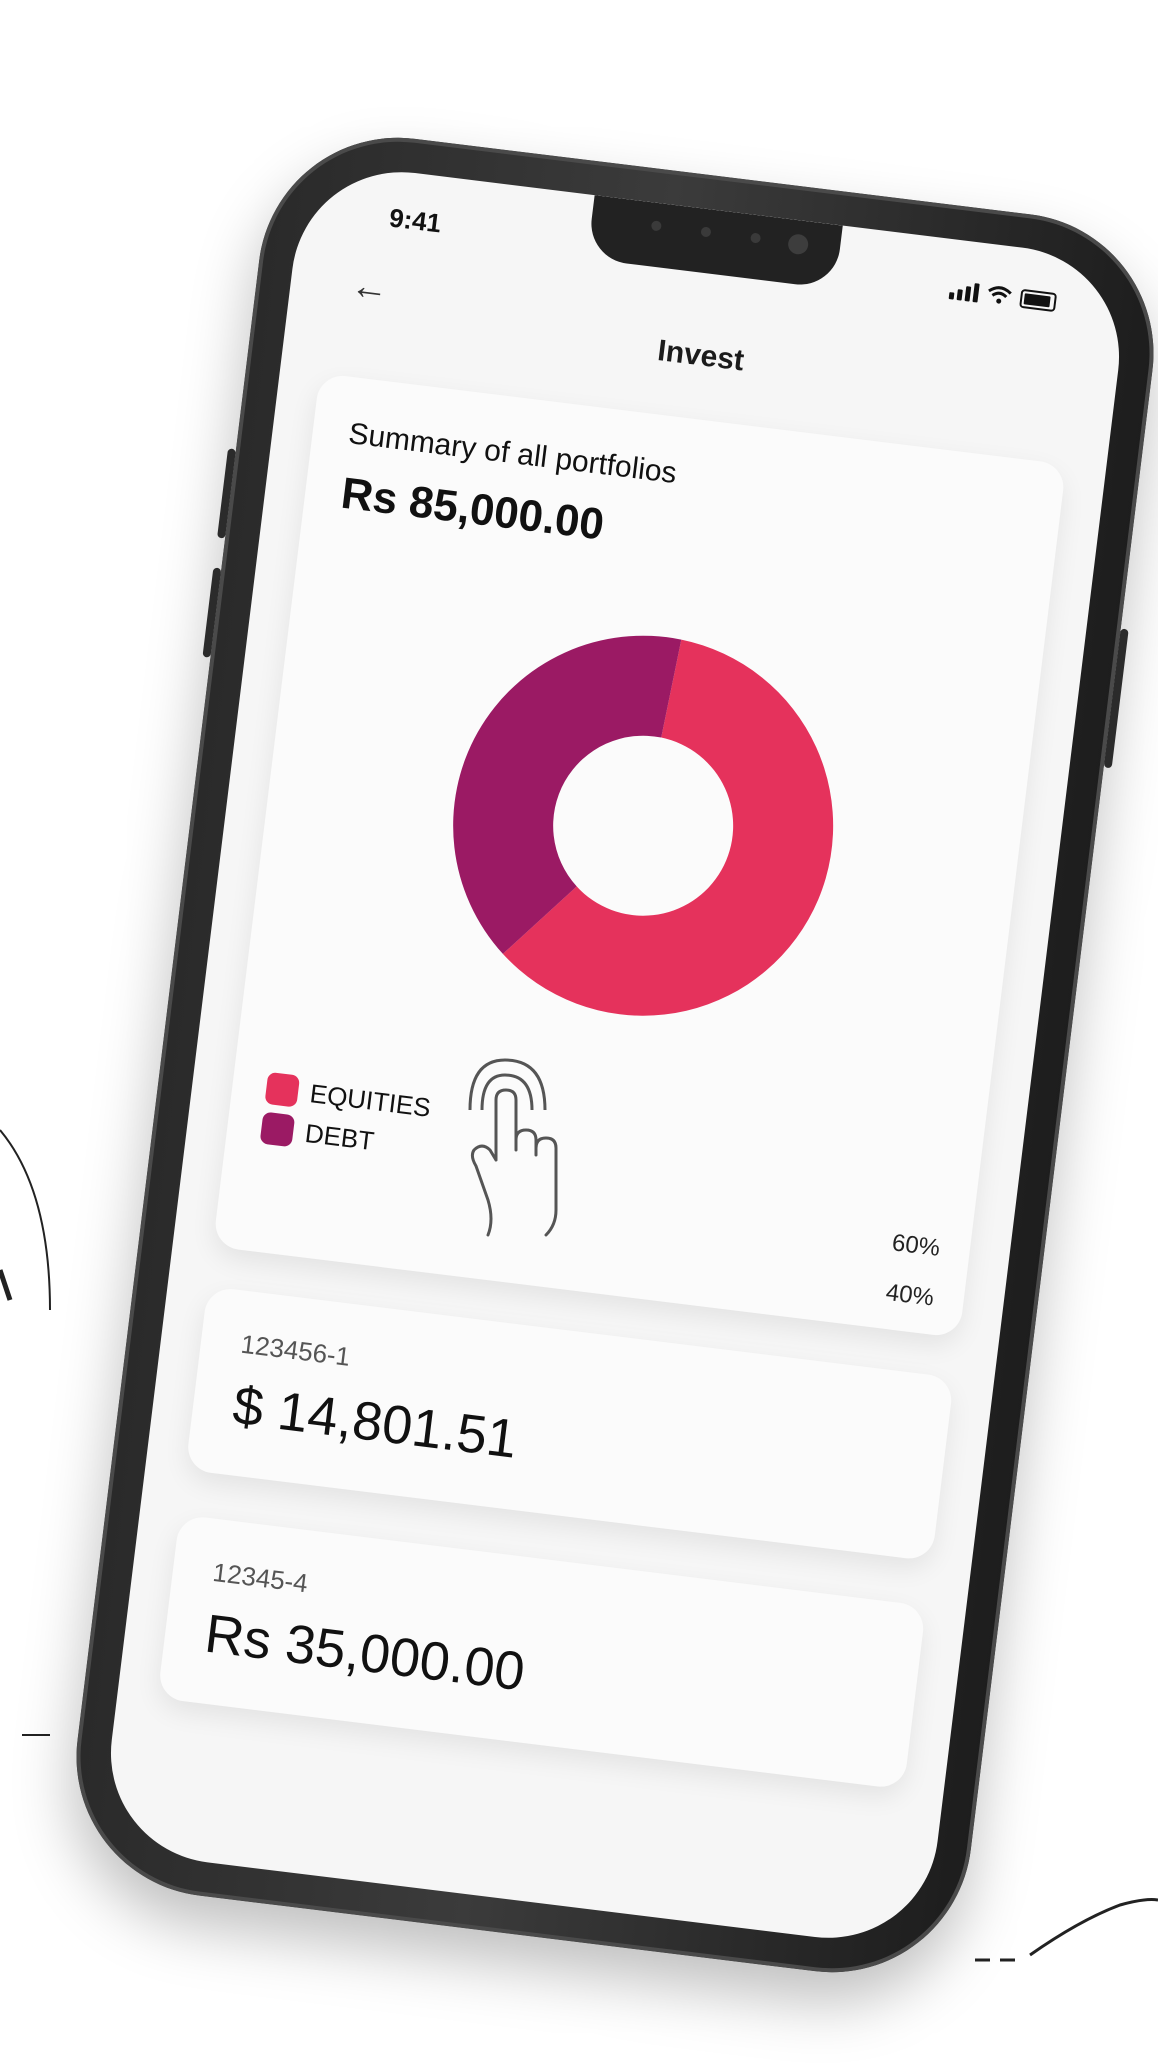  What do you see at coordinates (1000, 295) in the screenshot?
I see `wifi-icon` at bounding box center [1000, 295].